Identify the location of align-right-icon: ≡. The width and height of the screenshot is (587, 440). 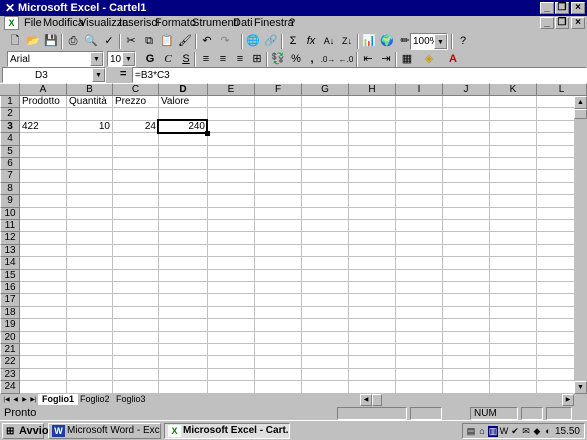
(240, 59).